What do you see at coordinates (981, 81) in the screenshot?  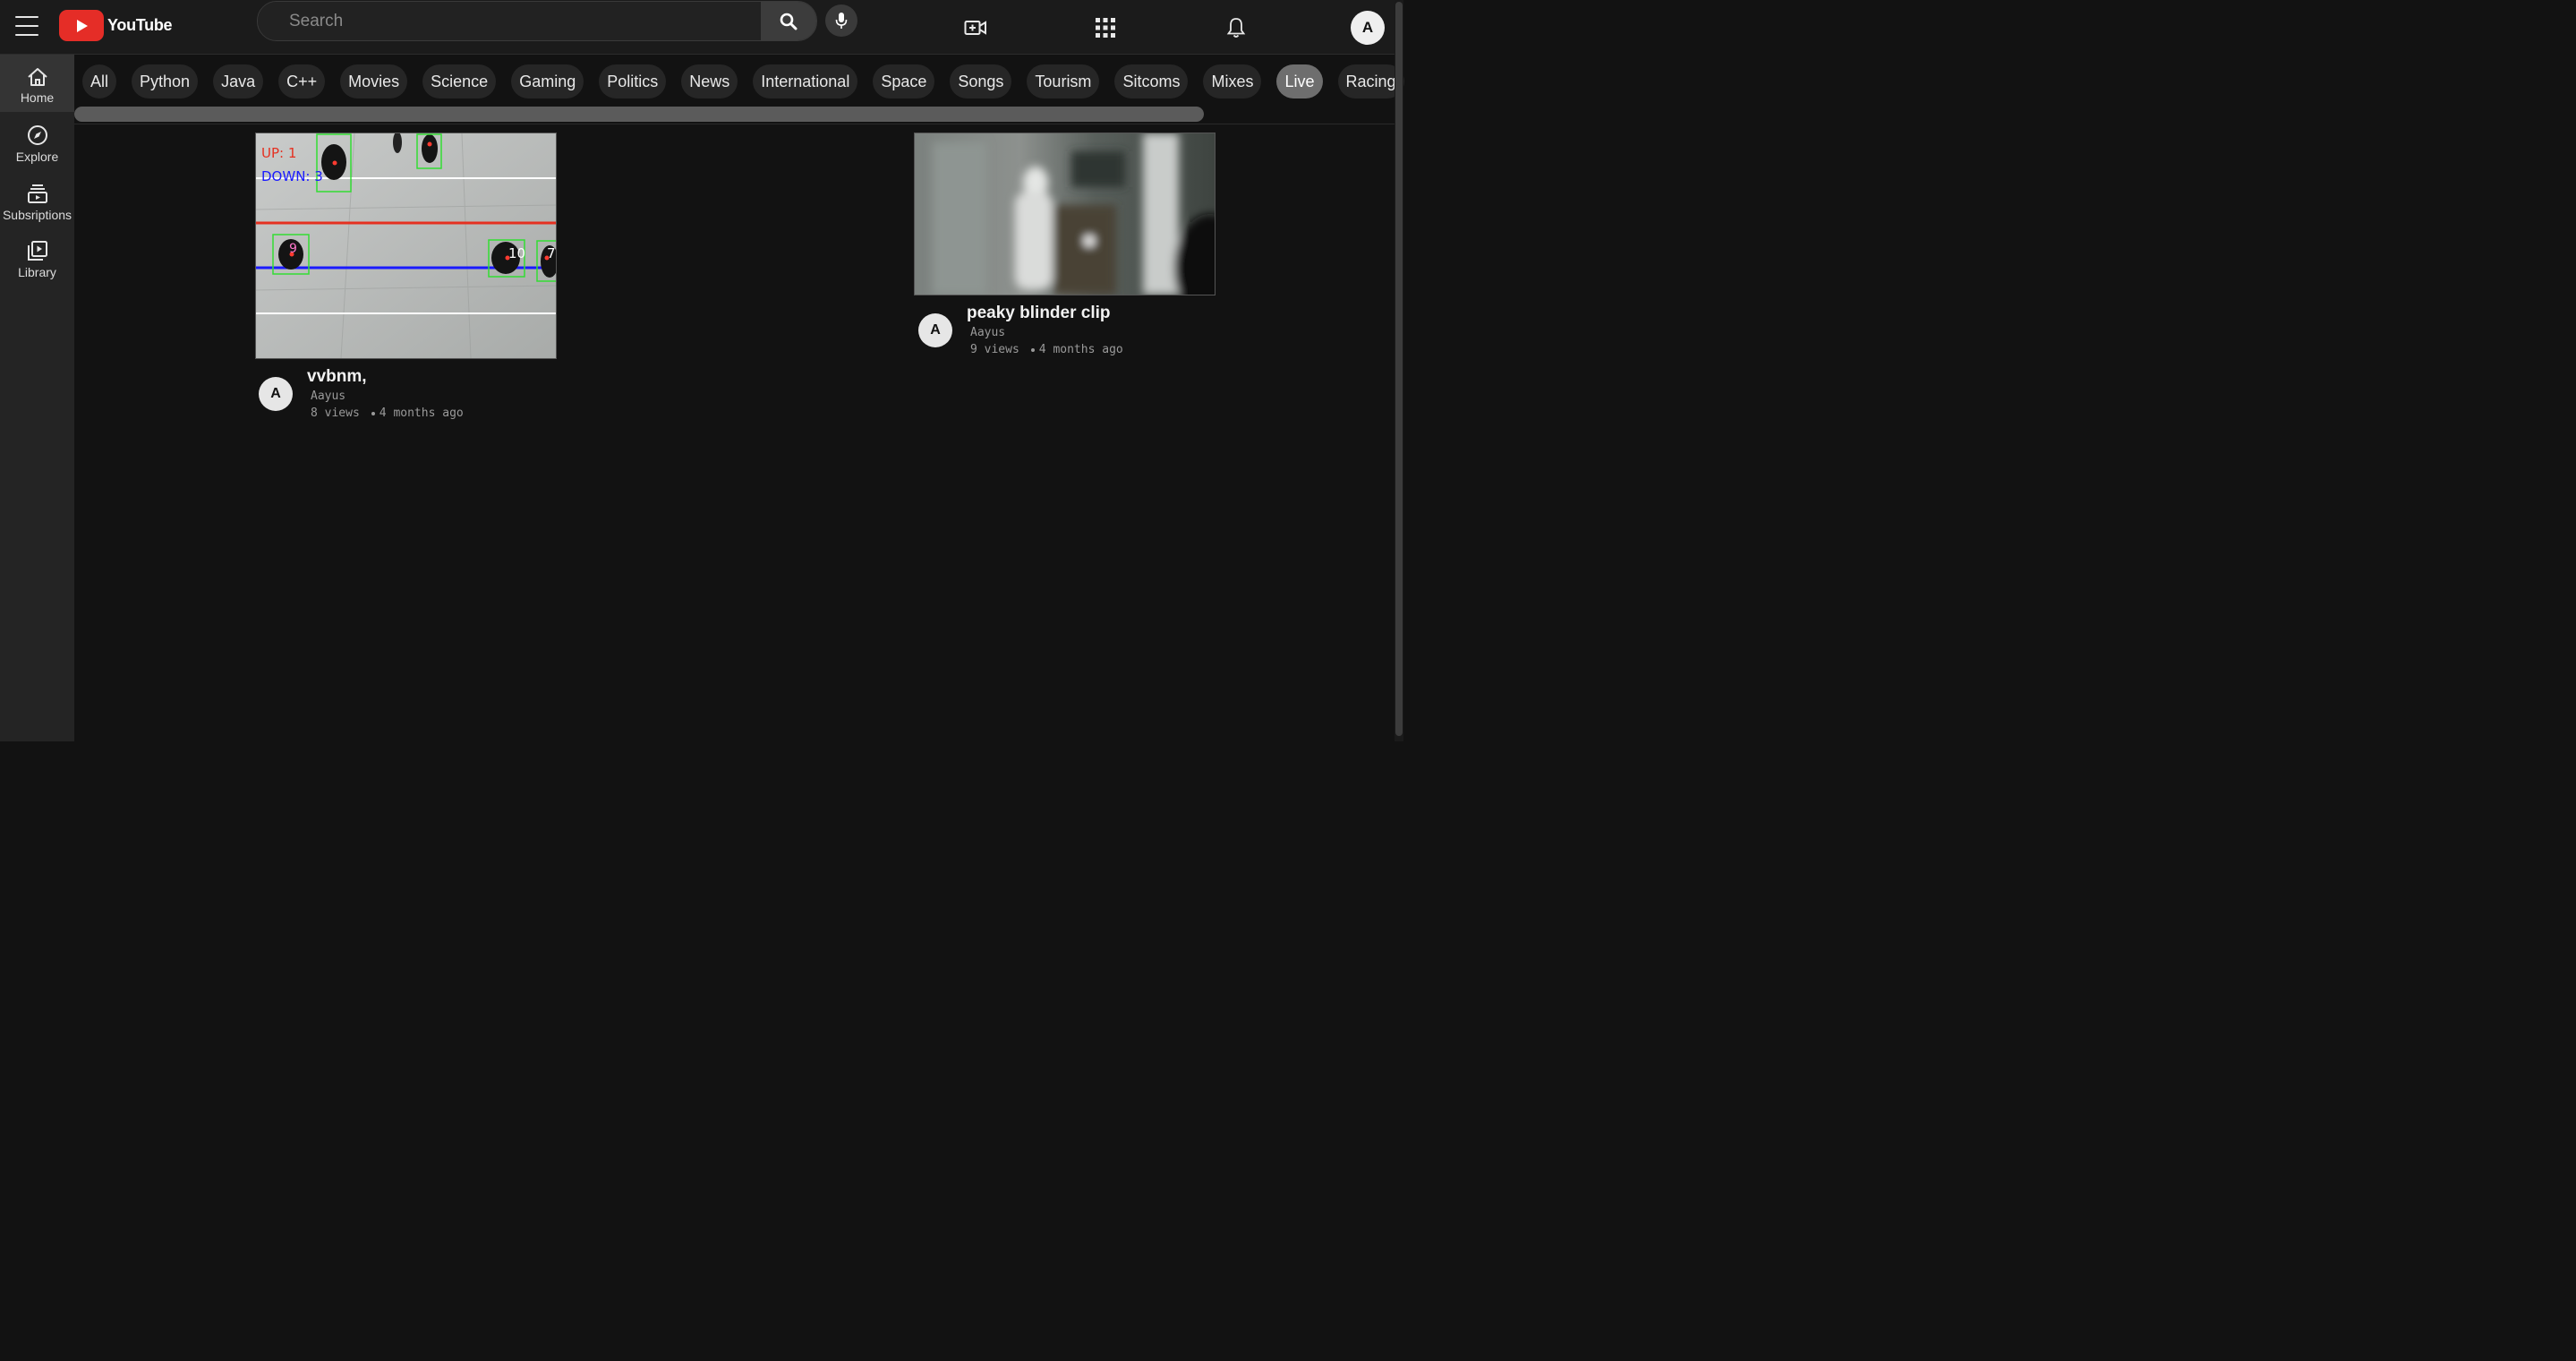 I see `chip-songs: Songs` at bounding box center [981, 81].